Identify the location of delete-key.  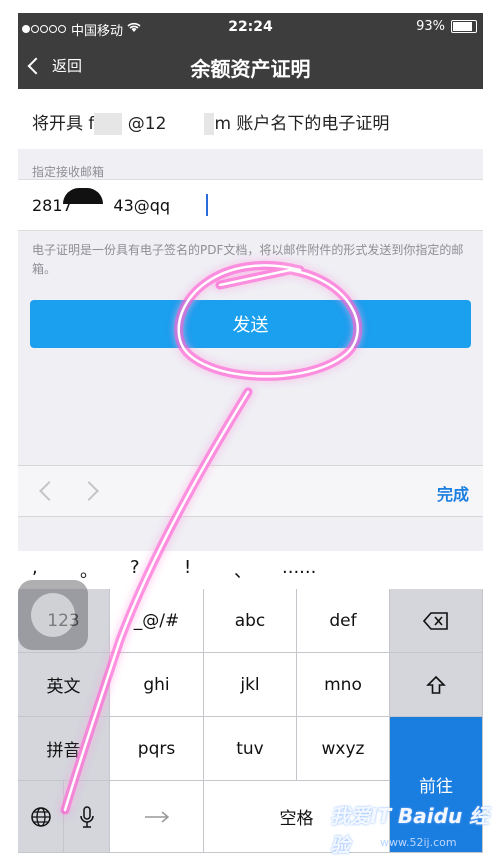
(436, 621).